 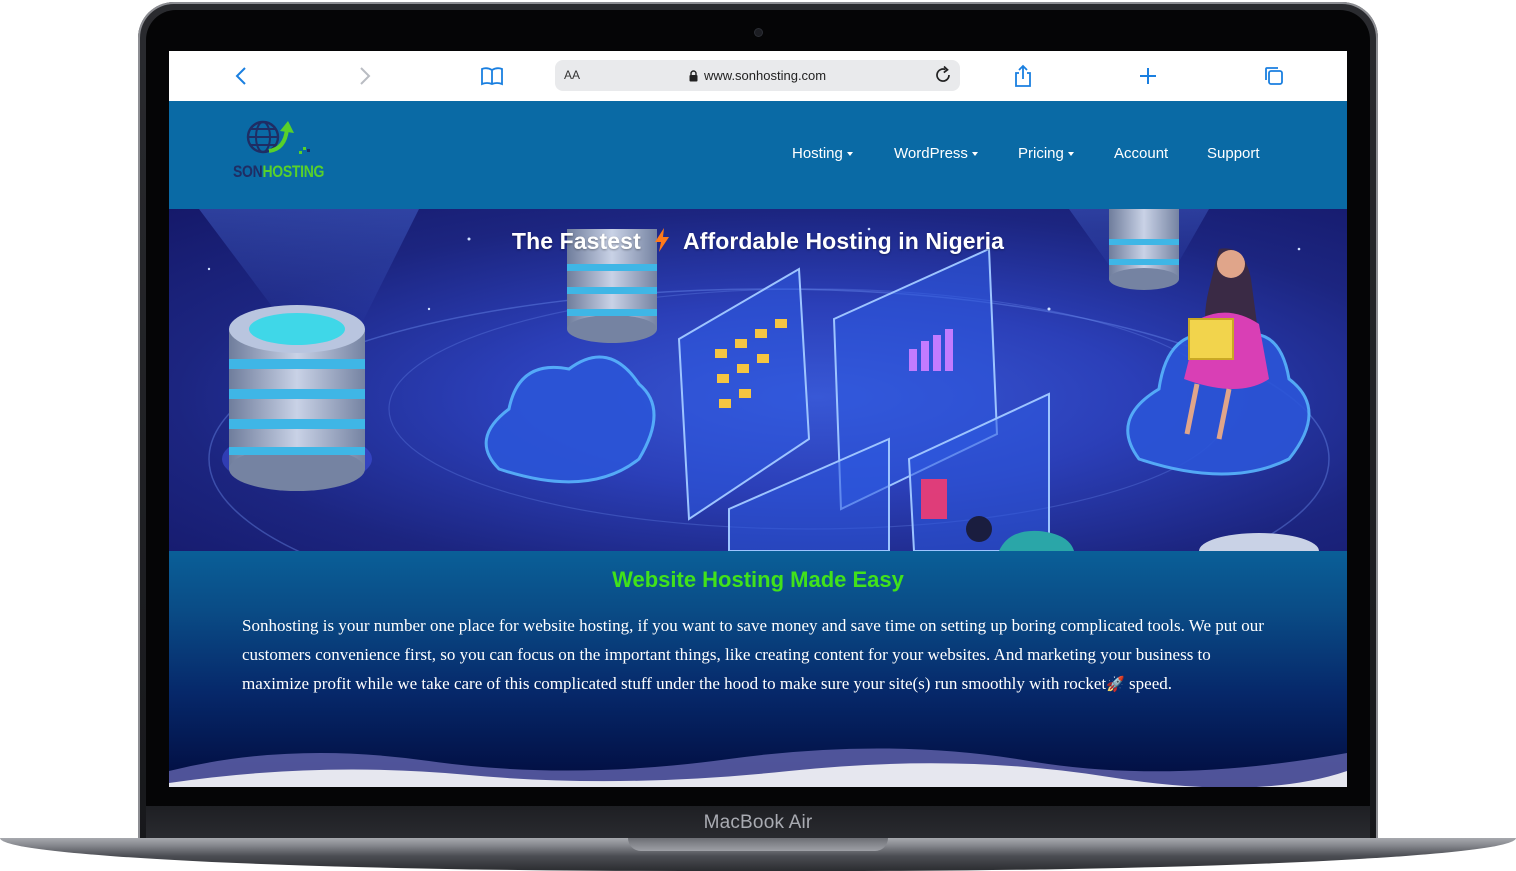 I want to click on lightning-bolt-icon, so click(x=662, y=240).